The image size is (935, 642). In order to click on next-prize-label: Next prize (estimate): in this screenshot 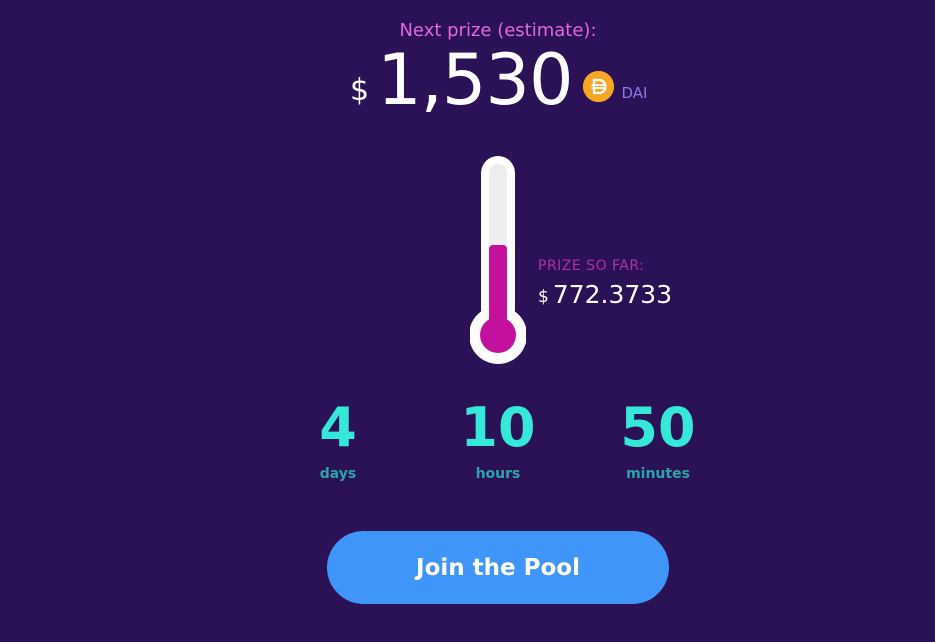, I will do `click(498, 30)`.